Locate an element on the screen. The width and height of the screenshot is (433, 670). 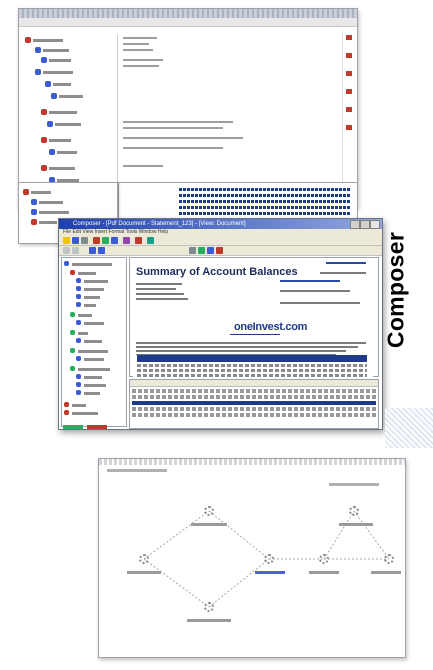
delete-icon is located at coordinates (138, 240).